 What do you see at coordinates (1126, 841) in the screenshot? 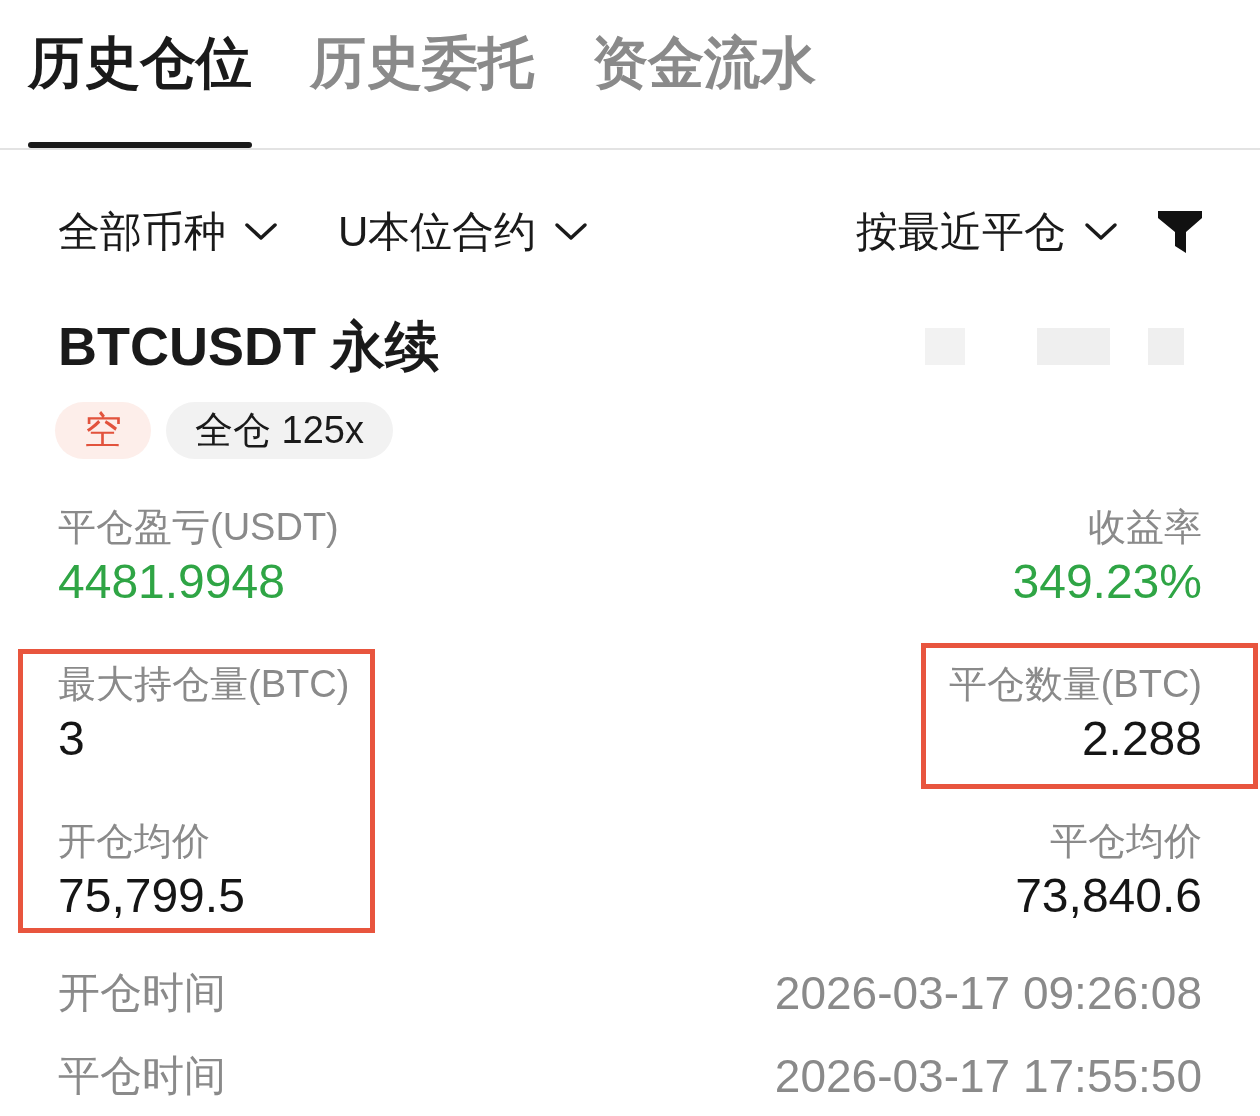
I see `metric-label: 平仓均价` at bounding box center [1126, 841].